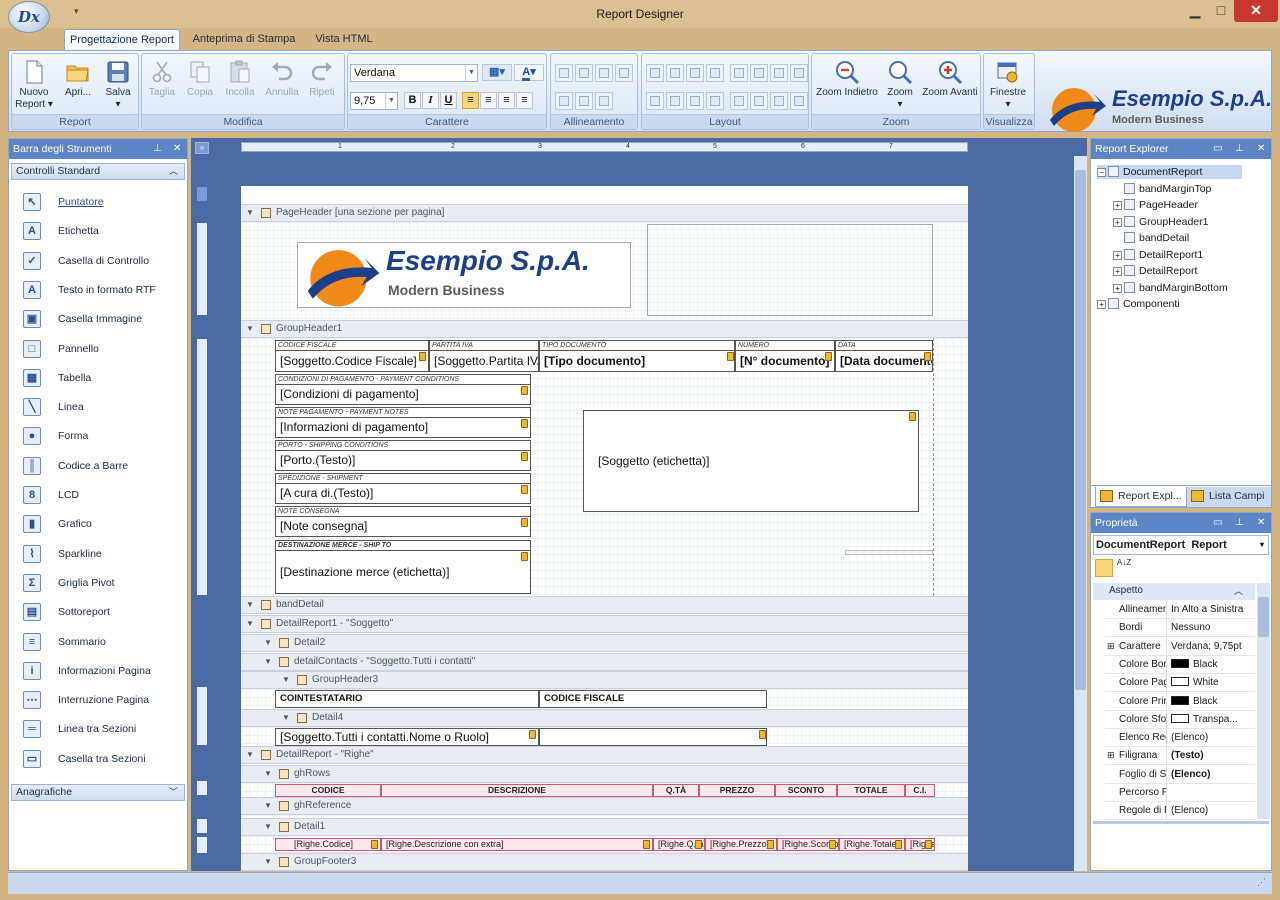 The height and width of the screenshot is (900, 1280). What do you see at coordinates (103, 524) in the screenshot?
I see `toolbox-item: ▮ Grafico` at bounding box center [103, 524].